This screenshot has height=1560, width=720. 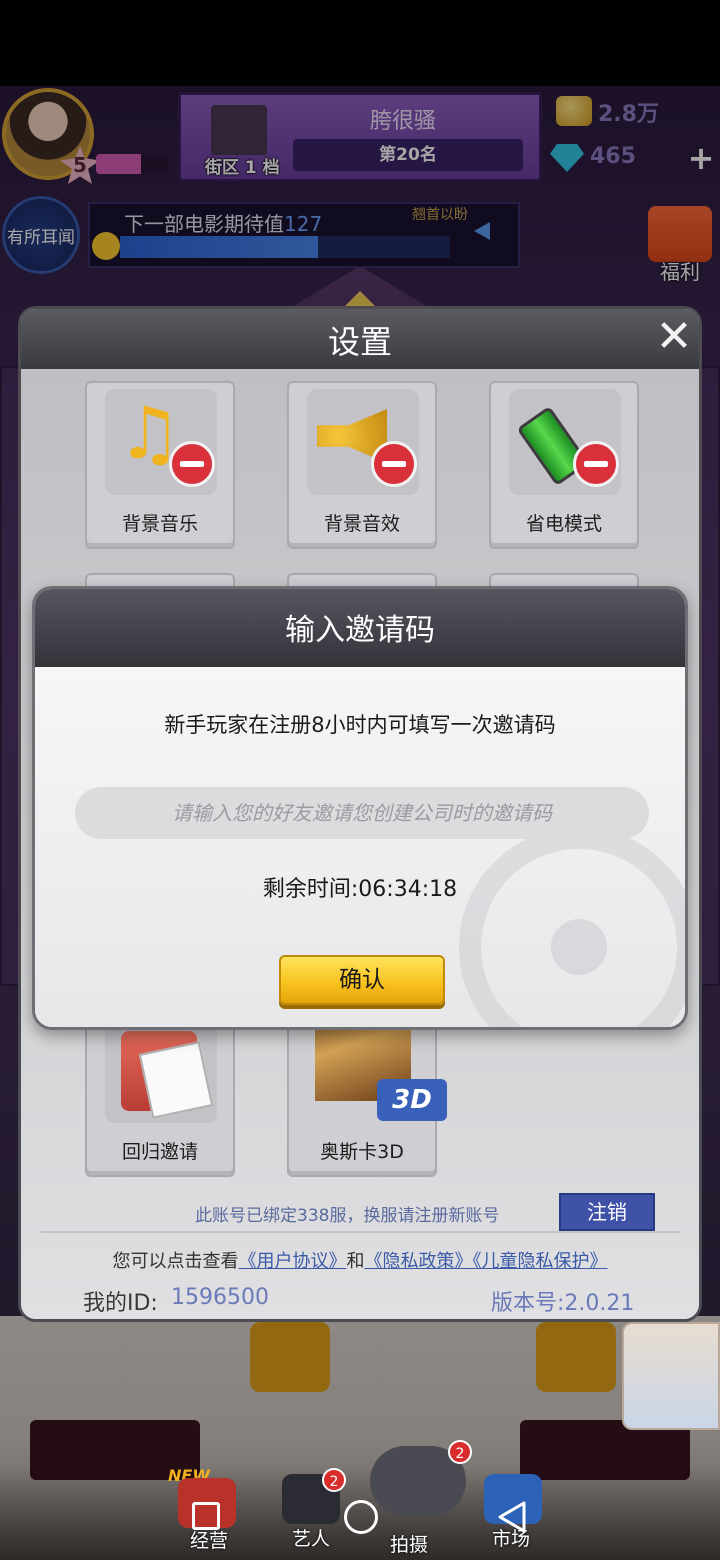 What do you see at coordinates (360, 889) in the screenshot?
I see `countdown-timer: 剩余时间:06:34:18` at bounding box center [360, 889].